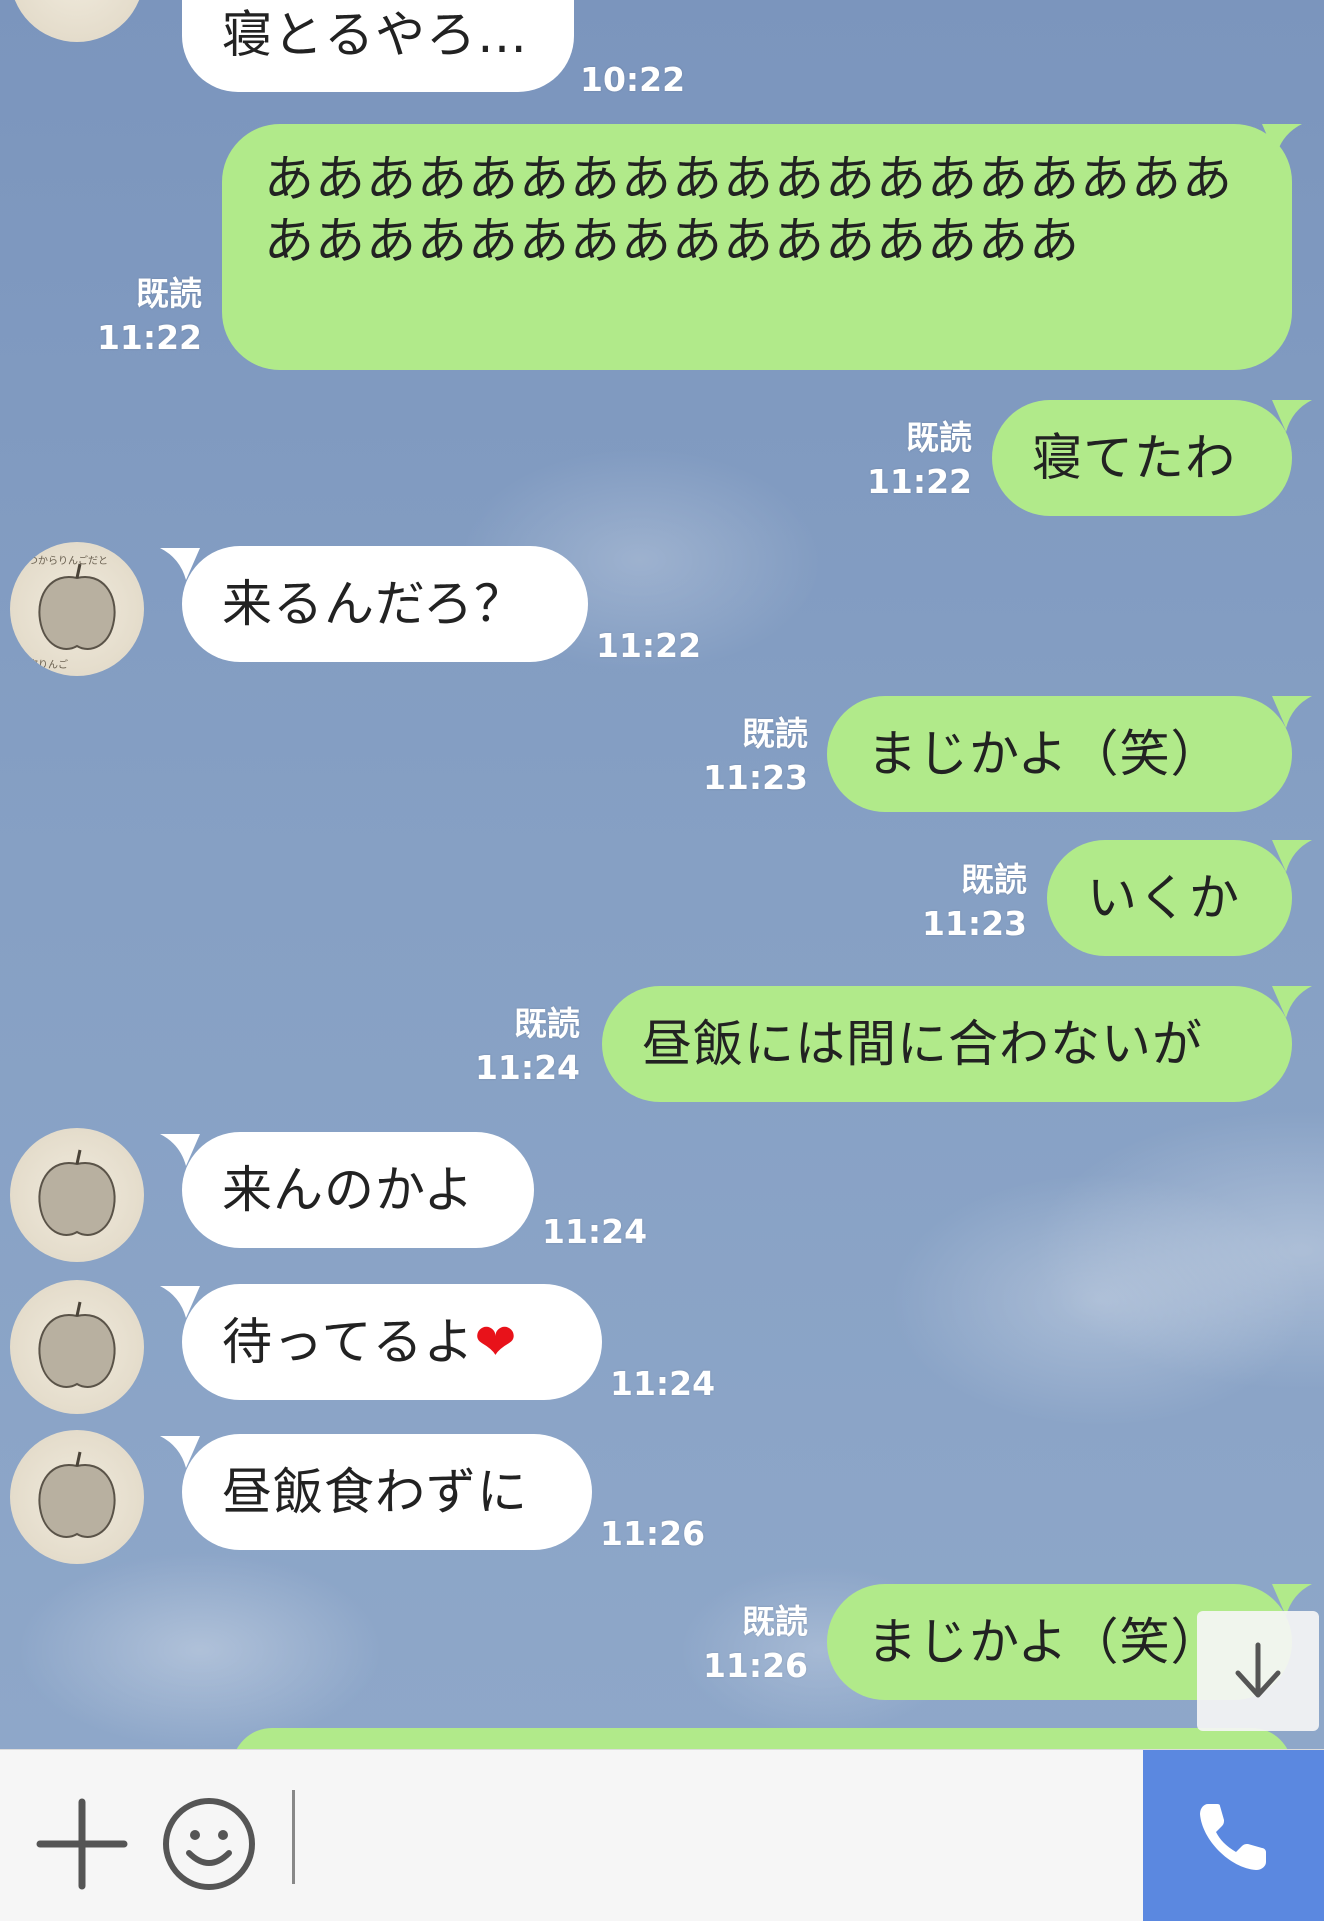 The height and width of the screenshot is (1921, 1324). I want to click on message-text: 昼飯には間に合わないが, so click(922, 1044).